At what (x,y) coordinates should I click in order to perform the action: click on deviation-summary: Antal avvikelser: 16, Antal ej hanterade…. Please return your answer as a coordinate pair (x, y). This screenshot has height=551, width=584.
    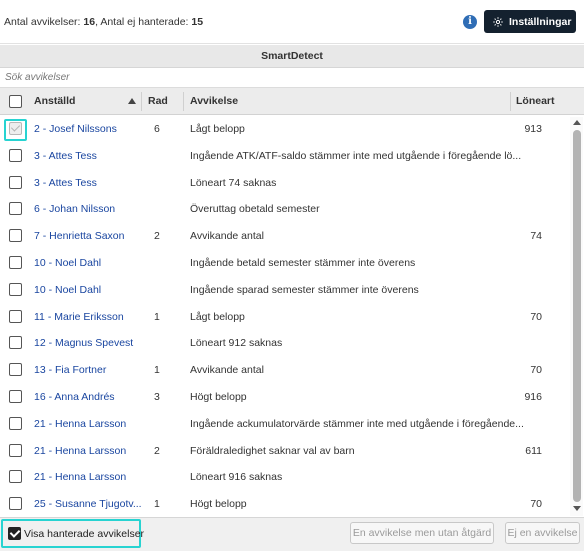
    Looking at the image, I should click on (103, 22).